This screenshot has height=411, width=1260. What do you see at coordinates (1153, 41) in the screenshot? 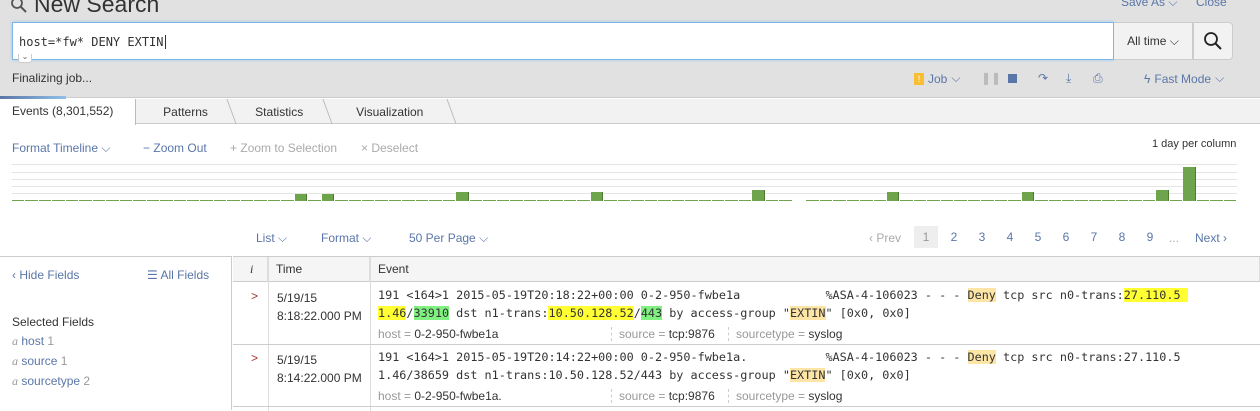
I see `time-range-picker: All time ⌵` at bounding box center [1153, 41].